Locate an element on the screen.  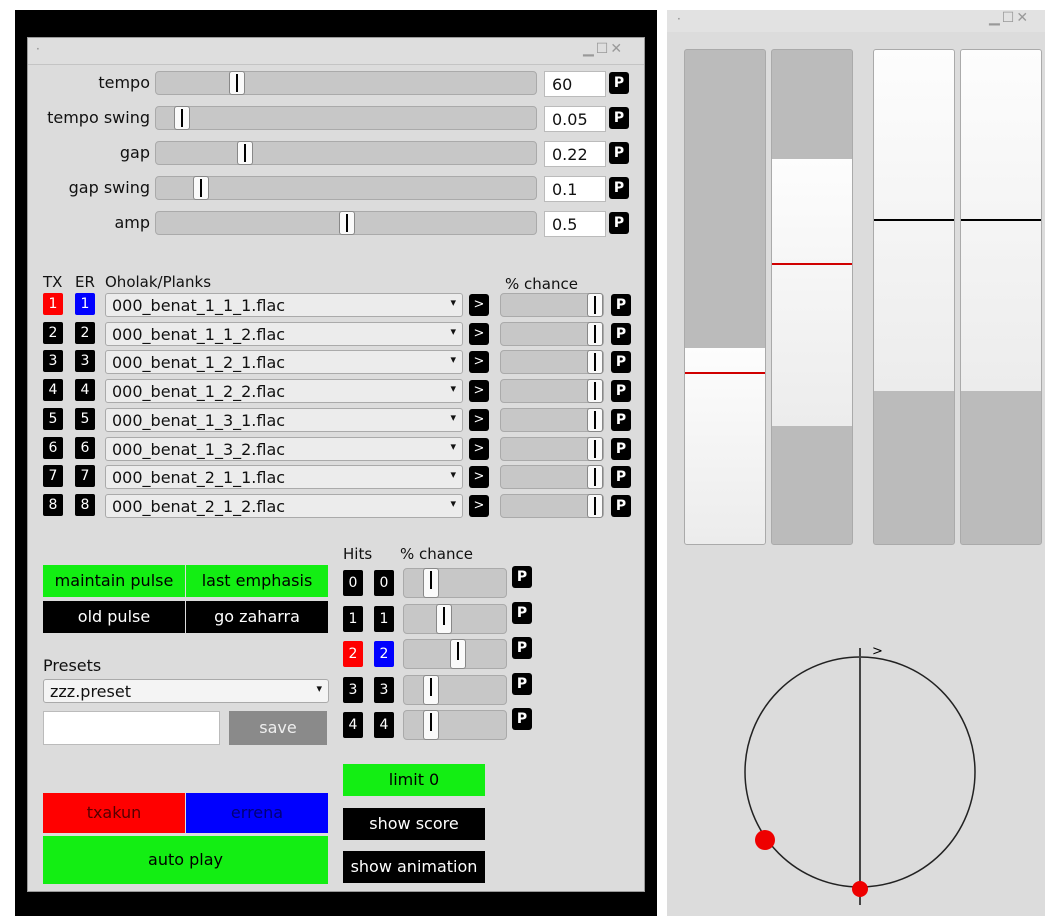
show-score-button: show score is located at coordinates (414, 824).